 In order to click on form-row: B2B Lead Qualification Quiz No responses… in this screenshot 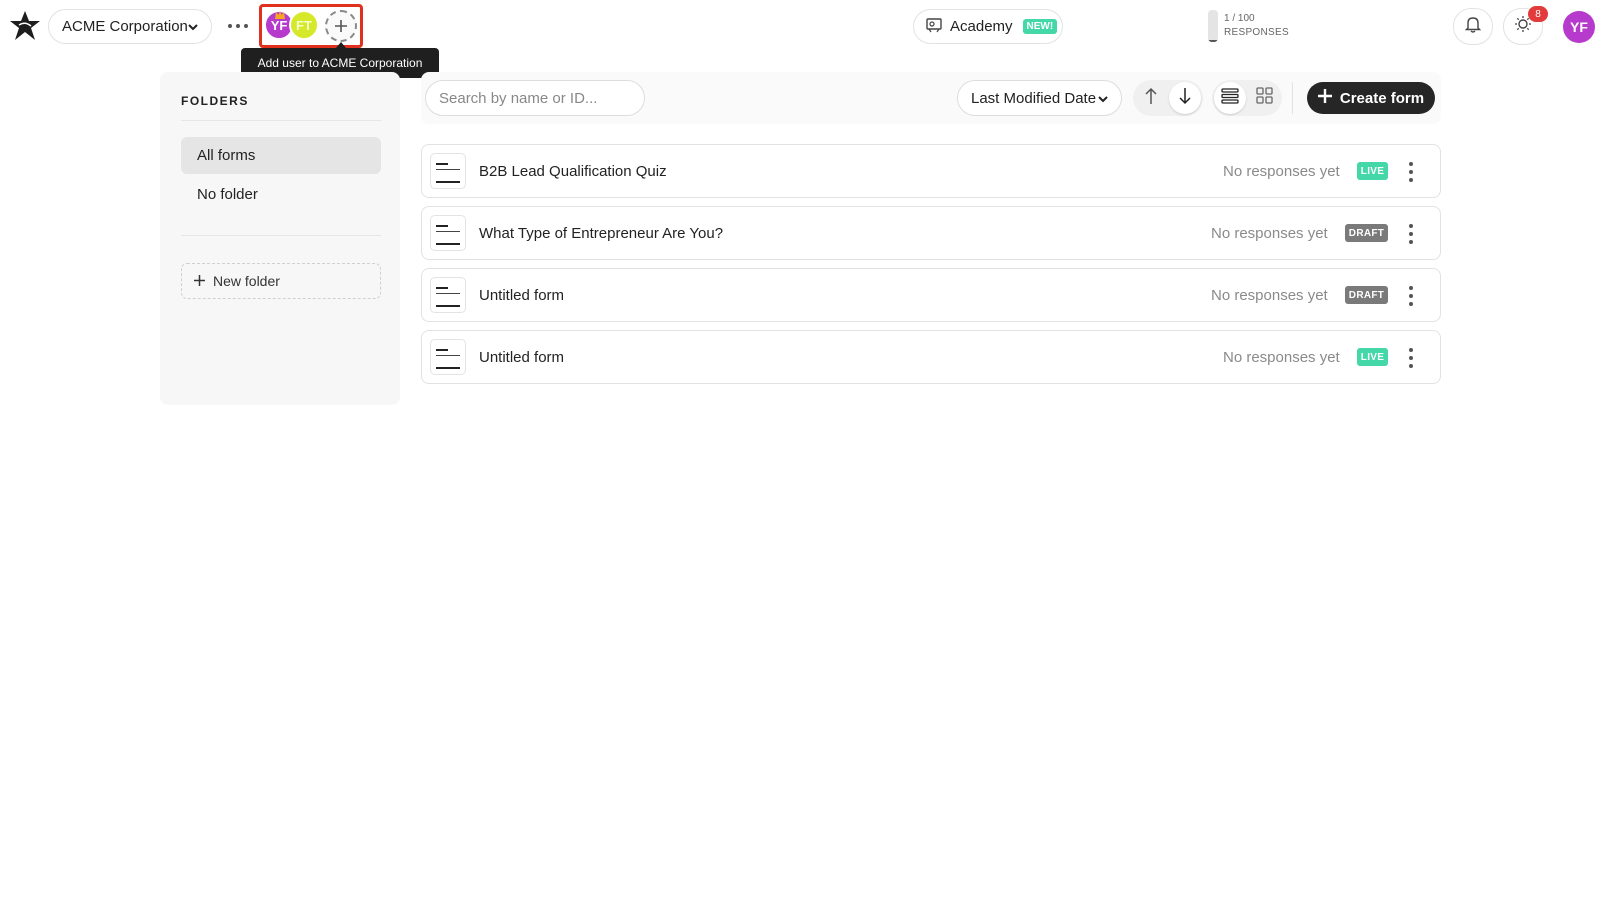, I will do `click(931, 171)`.